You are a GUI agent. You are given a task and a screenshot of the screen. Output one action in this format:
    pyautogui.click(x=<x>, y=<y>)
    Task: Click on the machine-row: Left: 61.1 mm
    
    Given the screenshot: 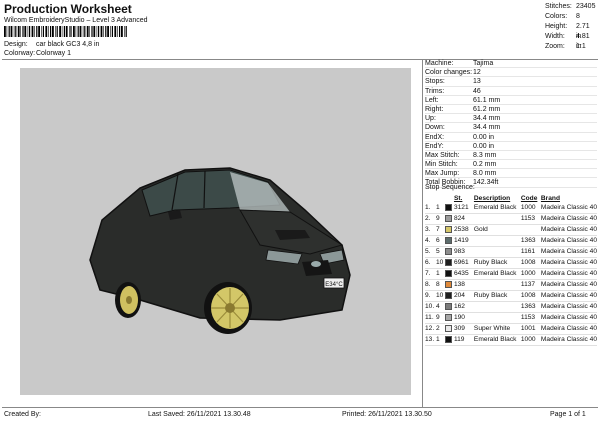 What is the action you would take?
    pyautogui.click(x=511, y=100)
    